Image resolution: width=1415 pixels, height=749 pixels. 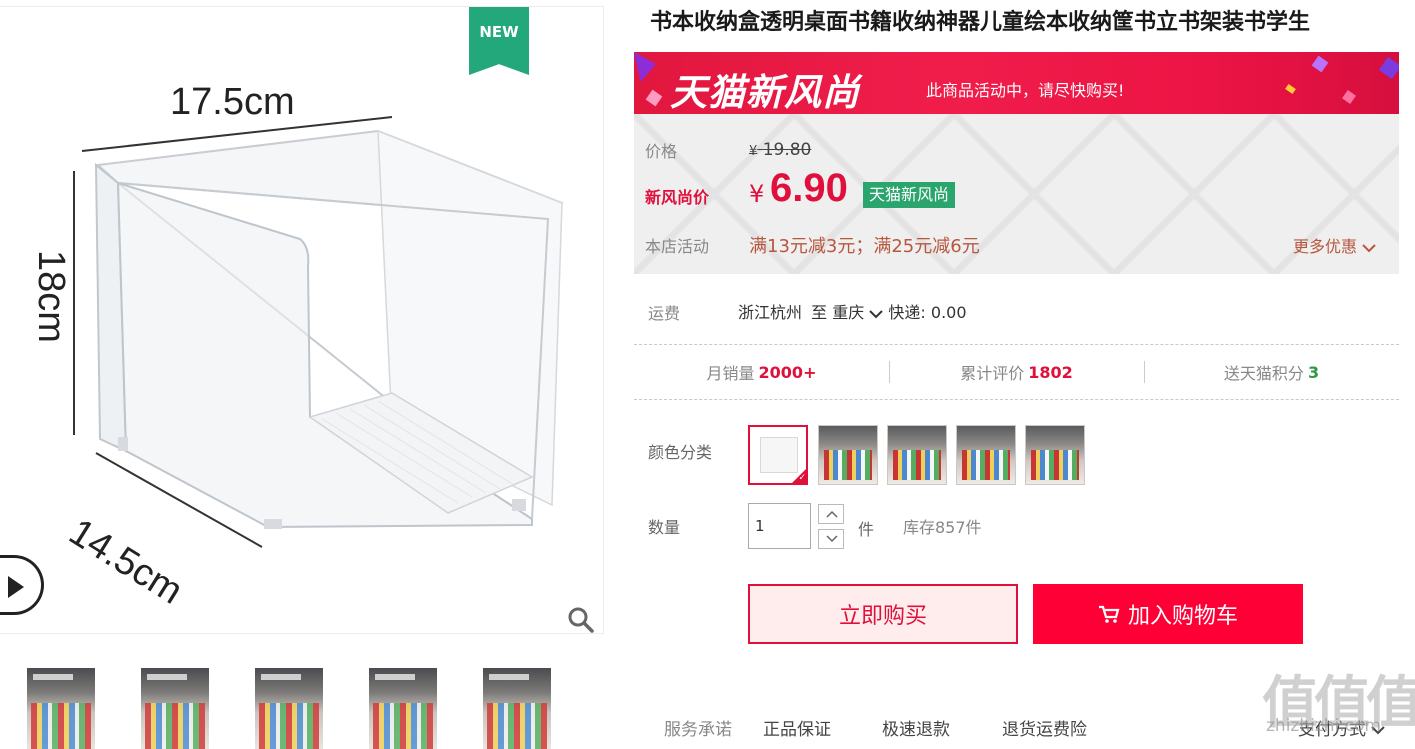 I want to click on price-label: 价格, so click(x=661, y=151).